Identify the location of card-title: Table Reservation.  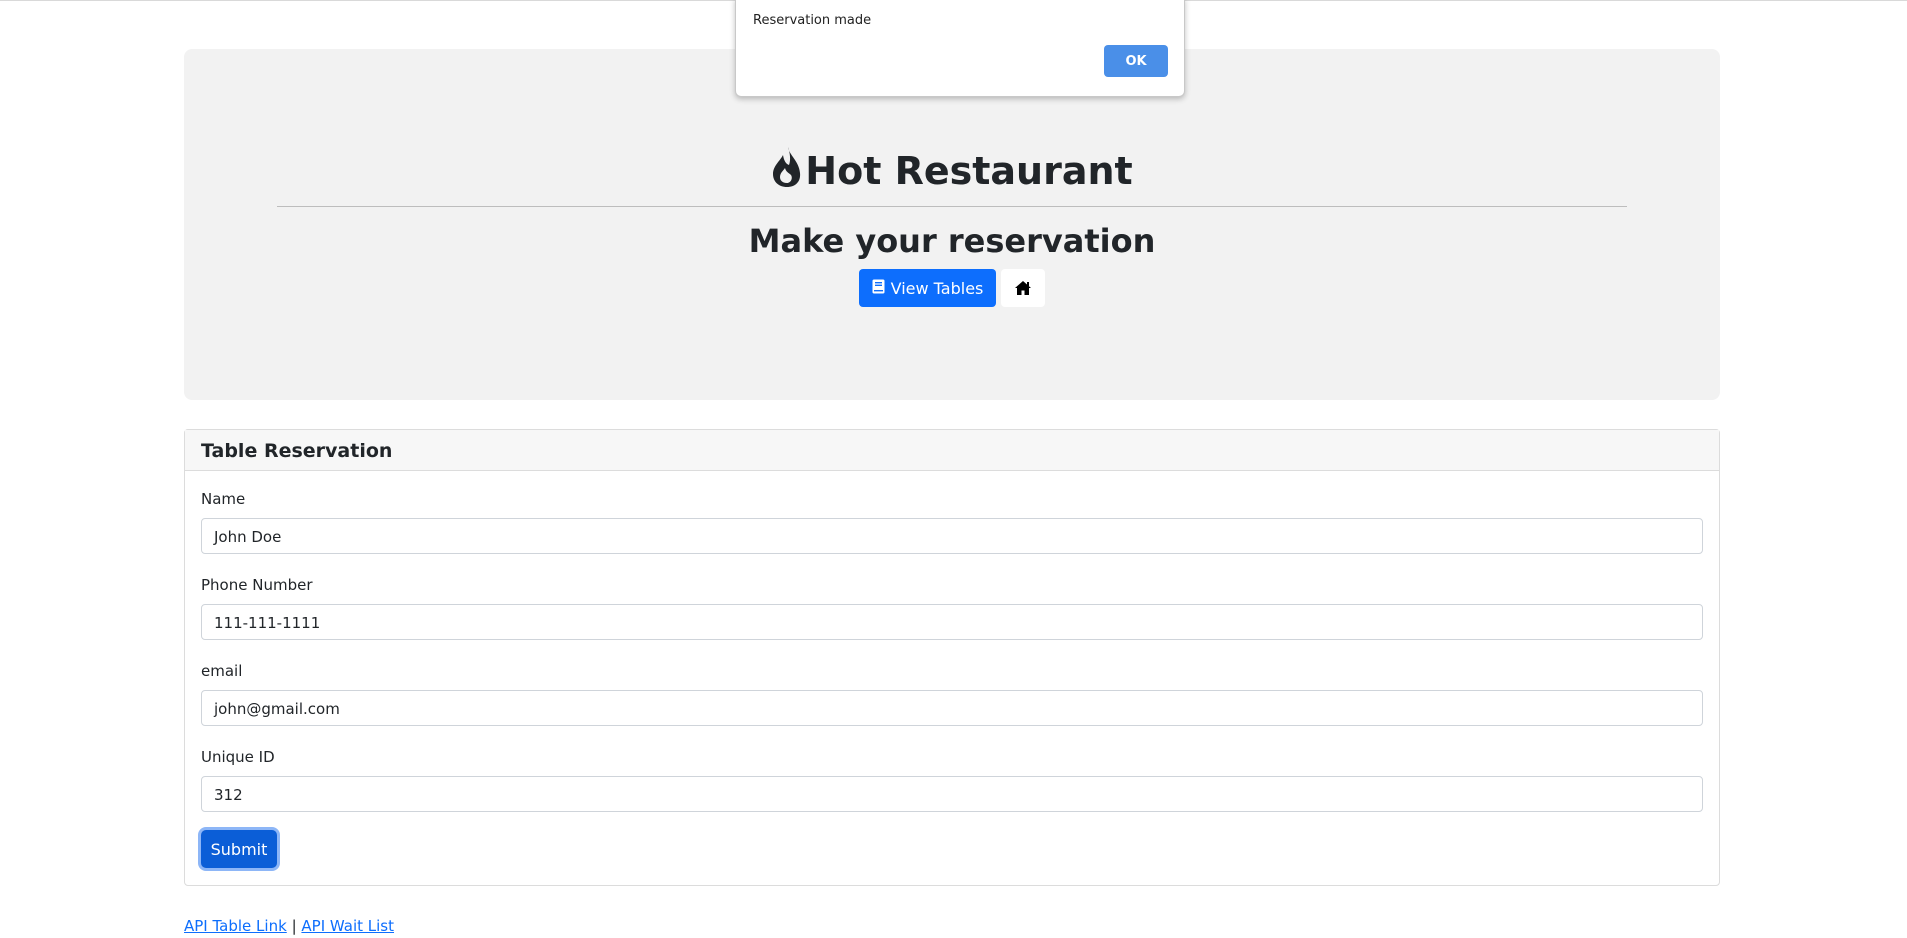
(952, 450).